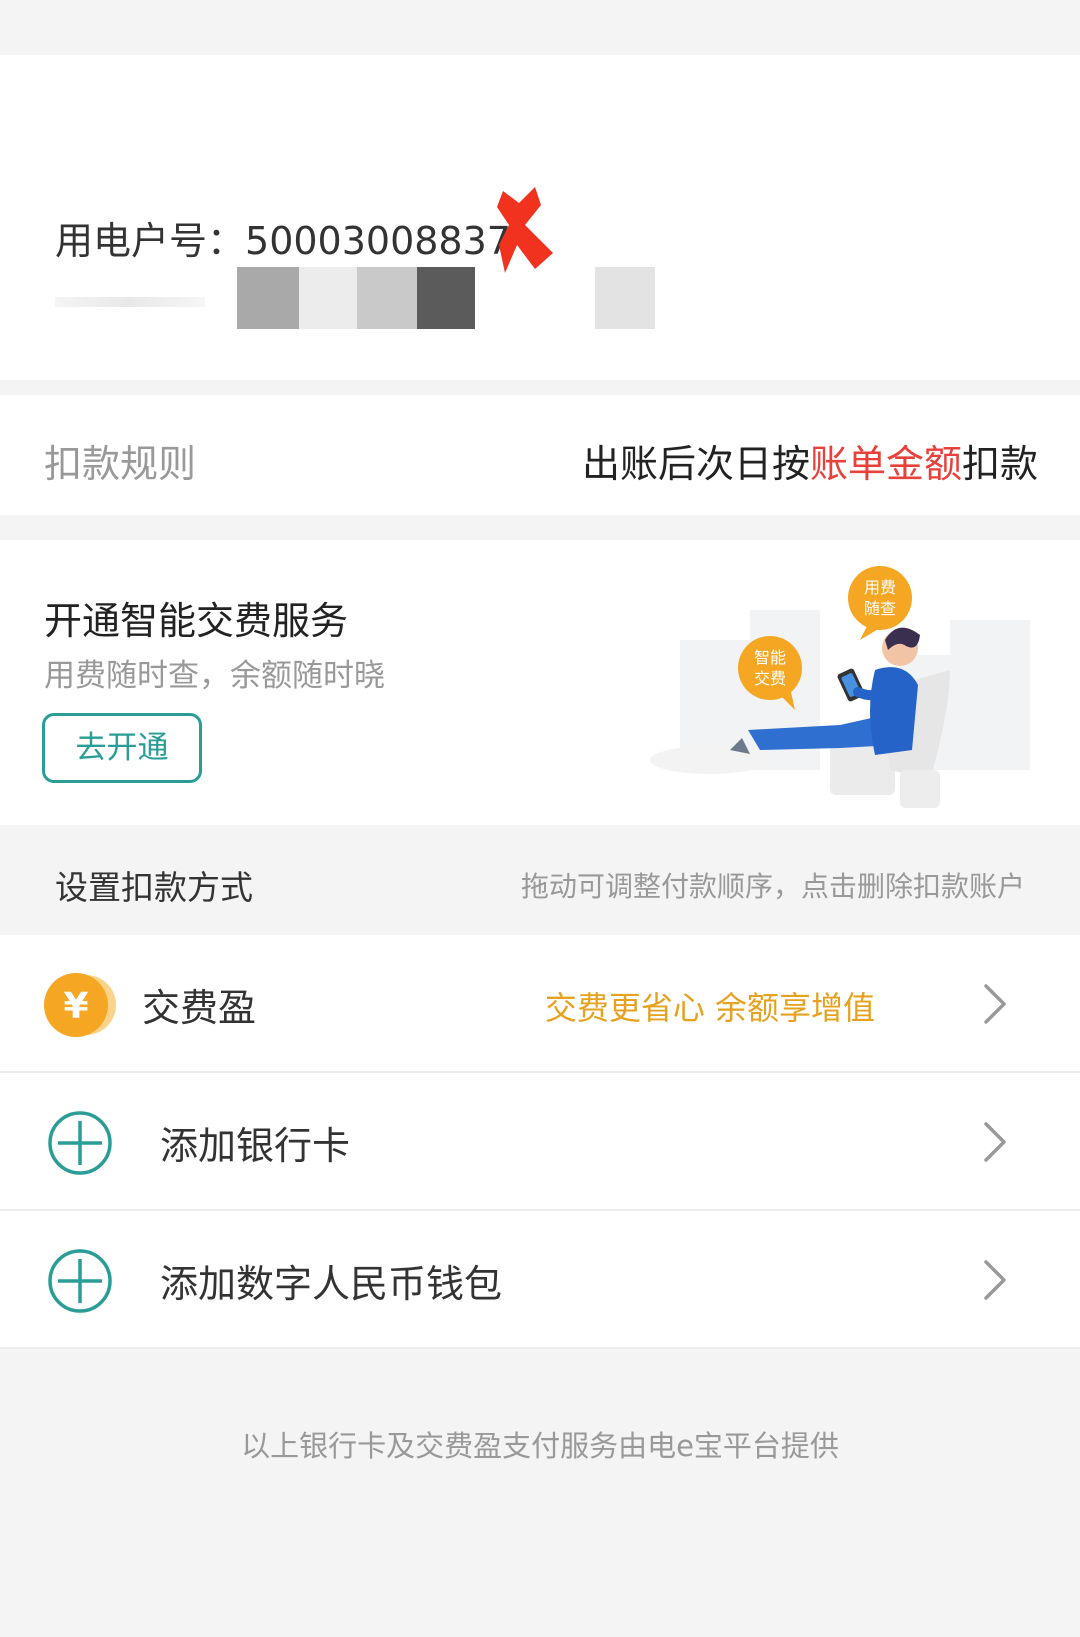  What do you see at coordinates (772, 886) in the screenshot?
I see `section-hint: 拖动可调整付款顺序，点击删除扣款账户` at bounding box center [772, 886].